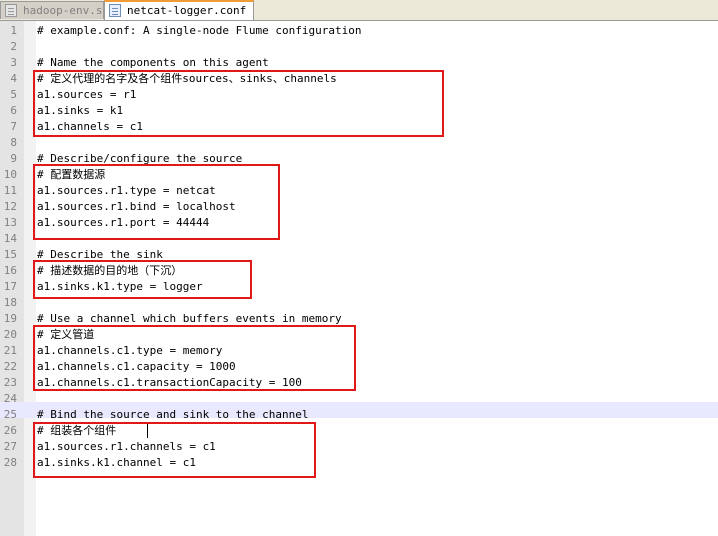 The width and height of the screenshot is (718, 536). Describe the element at coordinates (142, 279) in the screenshot. I see `highlight-box-sink` at that location.